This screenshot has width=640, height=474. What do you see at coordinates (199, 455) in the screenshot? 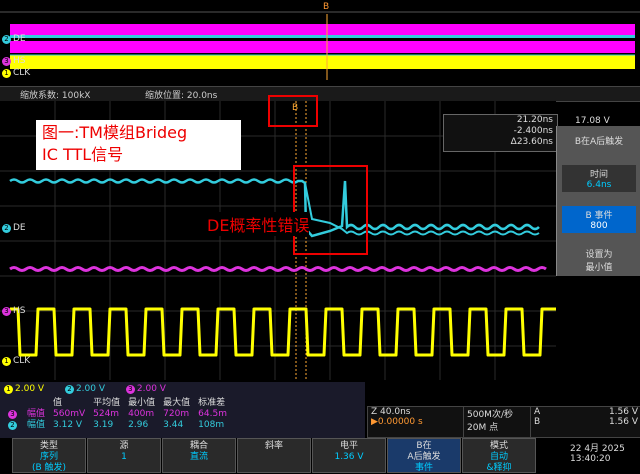
I see `coupling-button: 耦合 直流` at bounding box center [199, 455].